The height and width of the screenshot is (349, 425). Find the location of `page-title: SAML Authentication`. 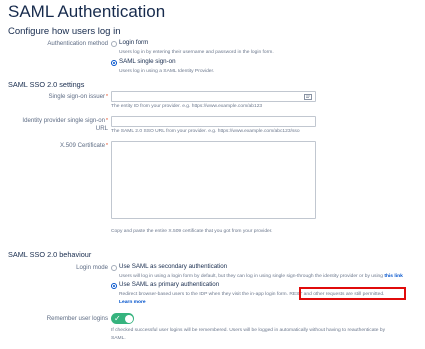

page-title: SAML Authentication is located at coordinates (87, 11).